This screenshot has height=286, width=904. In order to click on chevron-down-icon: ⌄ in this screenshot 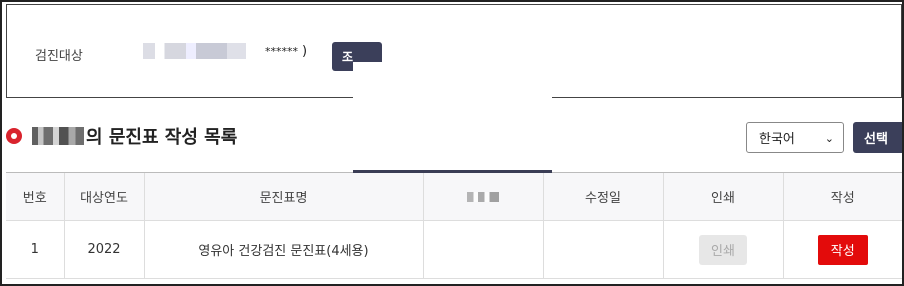, I will do `click(829, 138)`.